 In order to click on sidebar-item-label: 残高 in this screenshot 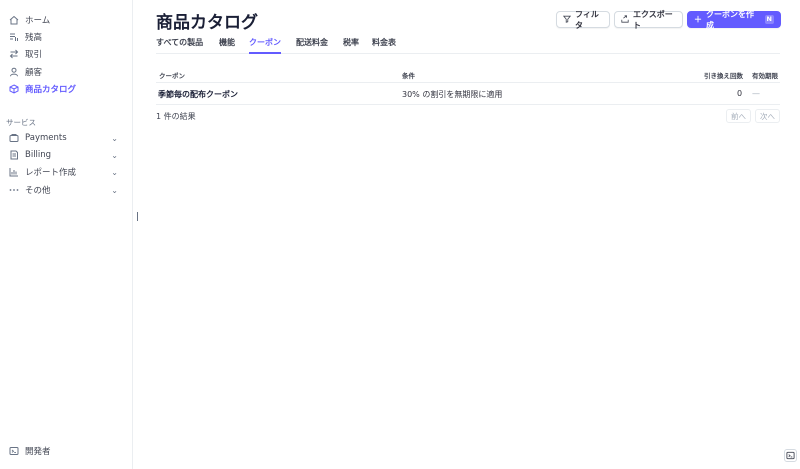, I will do `click(34, 38)`.